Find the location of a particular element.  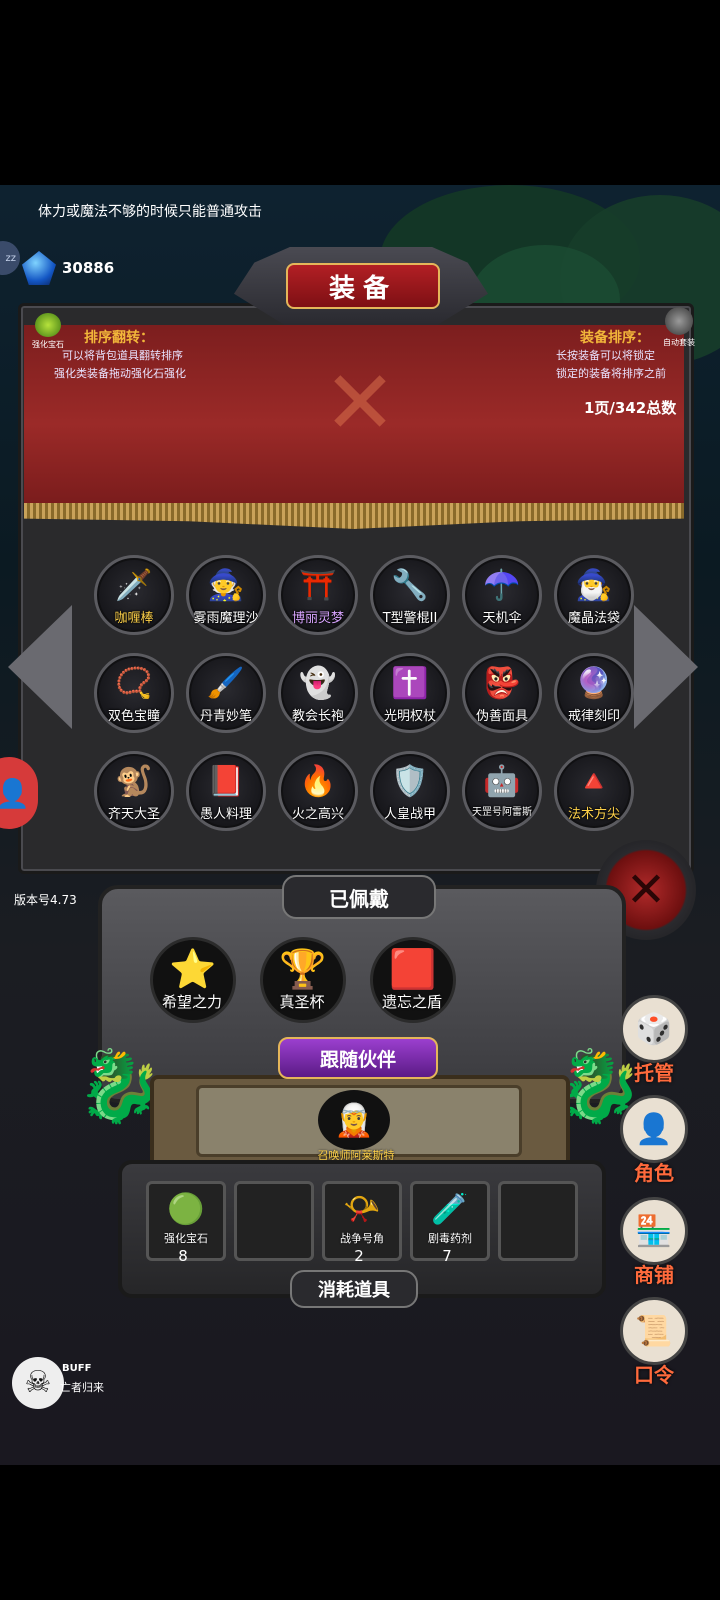

potion-icon: 🧪 is located at coordinates (450, 1209).